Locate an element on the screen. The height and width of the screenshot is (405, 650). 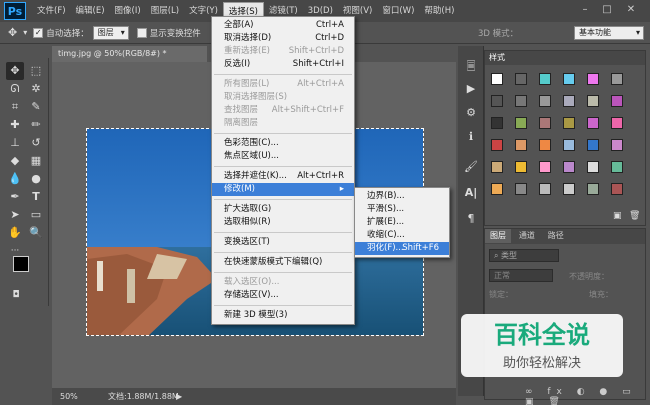
tab-paths: 路径 is located at coordinates (556, 236).